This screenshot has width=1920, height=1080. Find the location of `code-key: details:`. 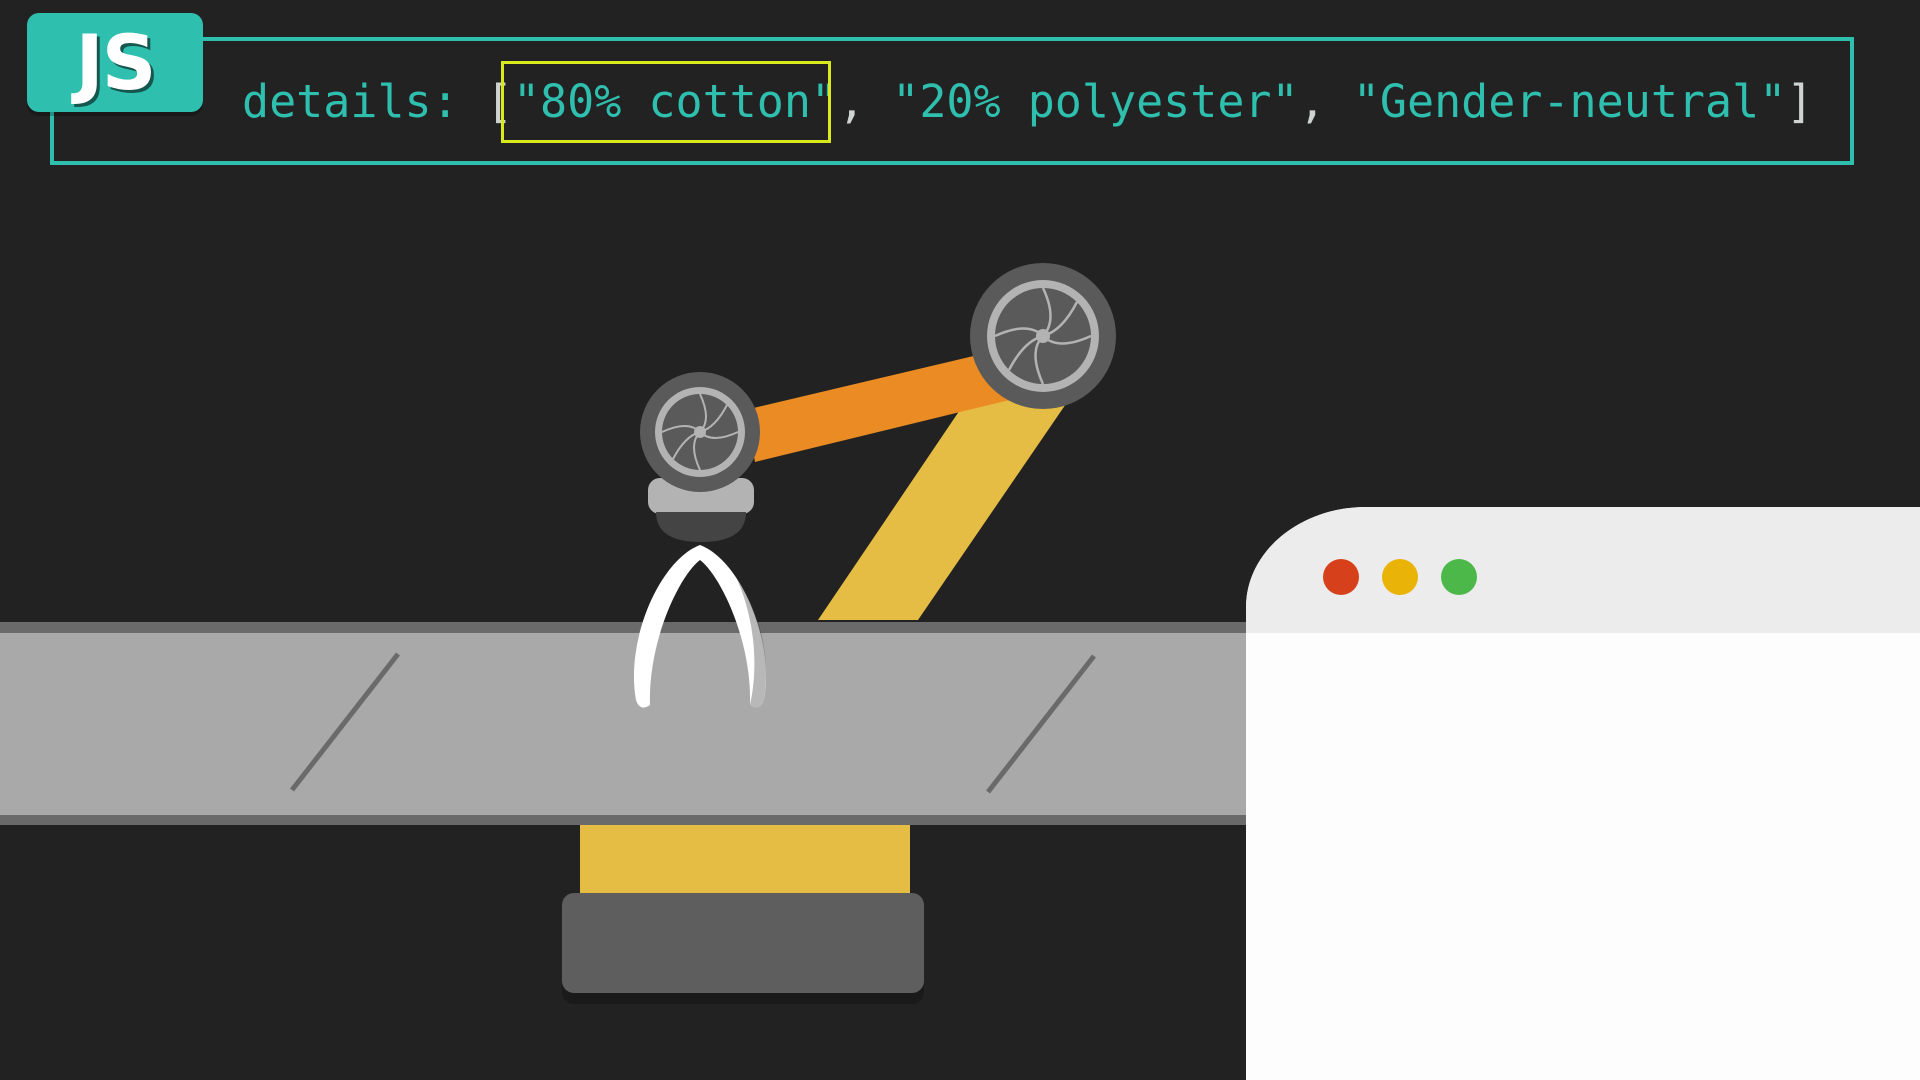

code-key: details: is located at coordinates (350, 101).